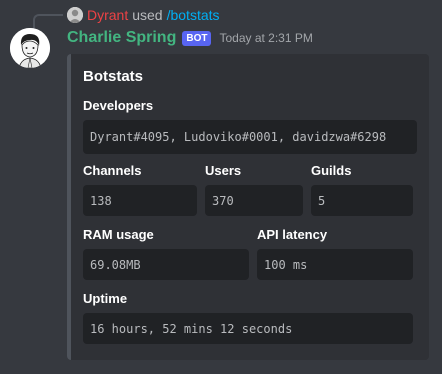 The height and width of the screenshot is (374, 442). I want to click on interaction-header: Dyrant used /botstats, so click(143, 15).